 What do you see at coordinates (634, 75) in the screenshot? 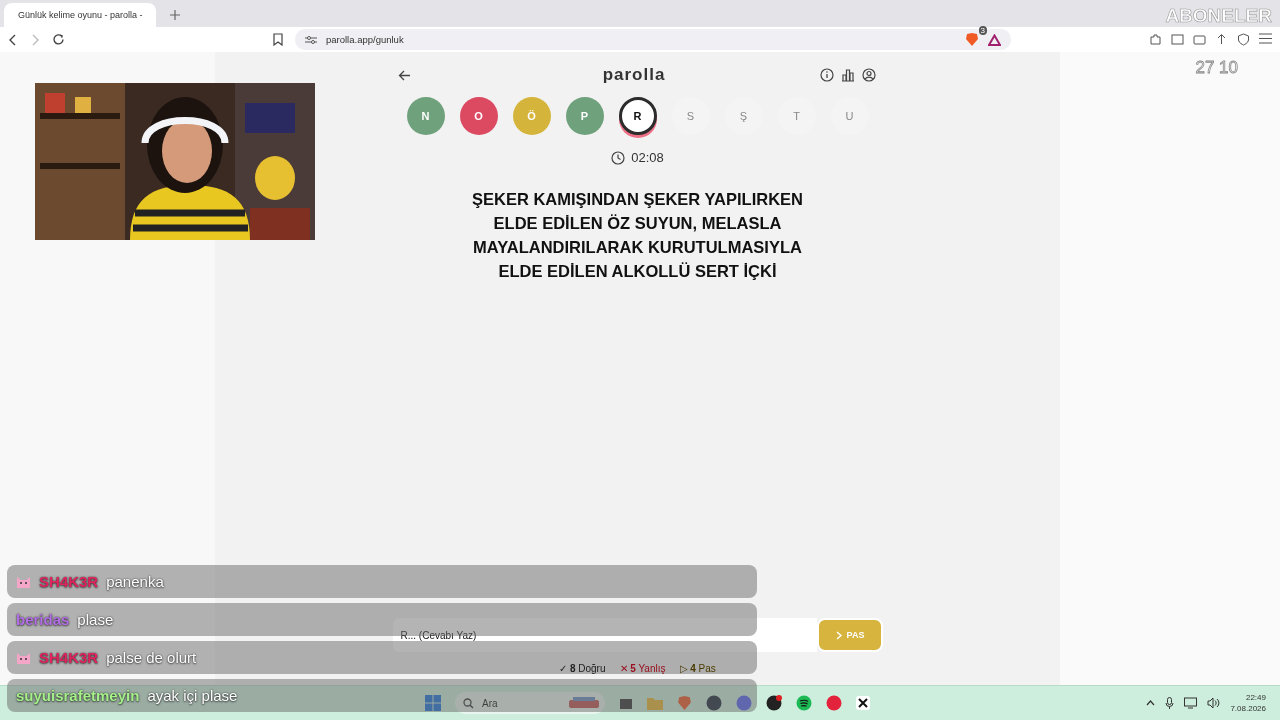
I see `app-title: parolla` at bounding box center [634, 75].